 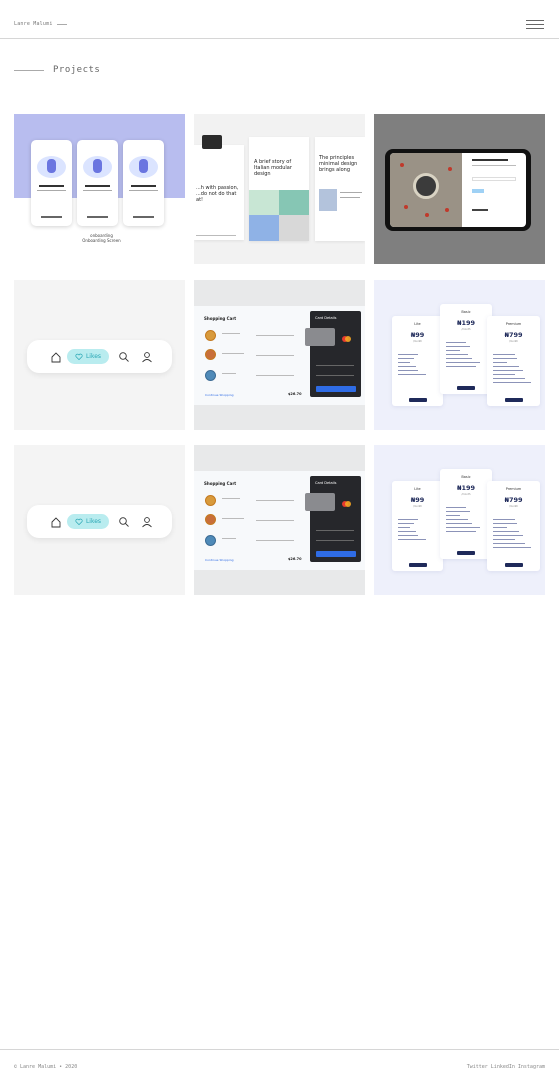 I want to click on project-tile-compass, so click(x=459, y=189).